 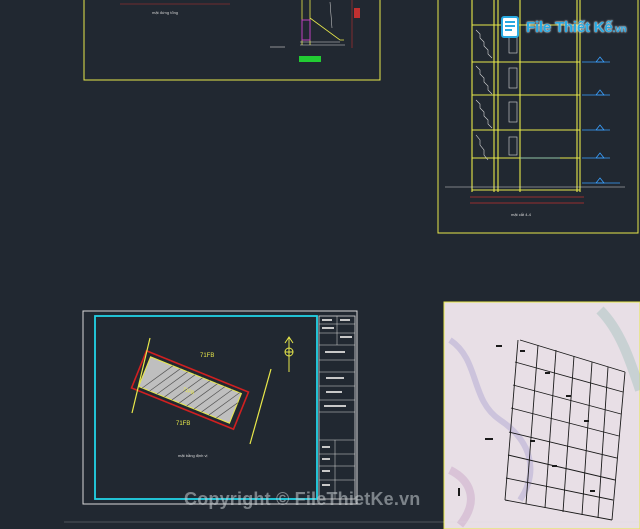 What do you see at coordinates (302, 499) in the screenshot?
I see `copyright-watermark: Copyright © FileThietKe.vn` at bounding box center [302, 499].